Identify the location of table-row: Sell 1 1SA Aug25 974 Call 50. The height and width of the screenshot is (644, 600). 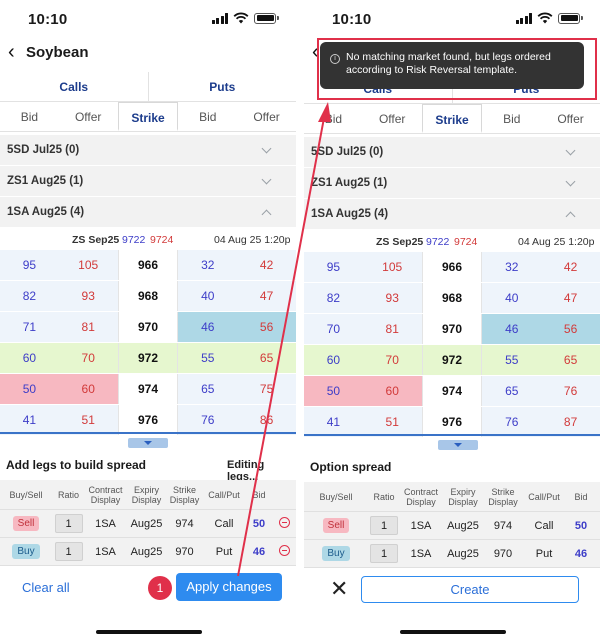
(452, 526).